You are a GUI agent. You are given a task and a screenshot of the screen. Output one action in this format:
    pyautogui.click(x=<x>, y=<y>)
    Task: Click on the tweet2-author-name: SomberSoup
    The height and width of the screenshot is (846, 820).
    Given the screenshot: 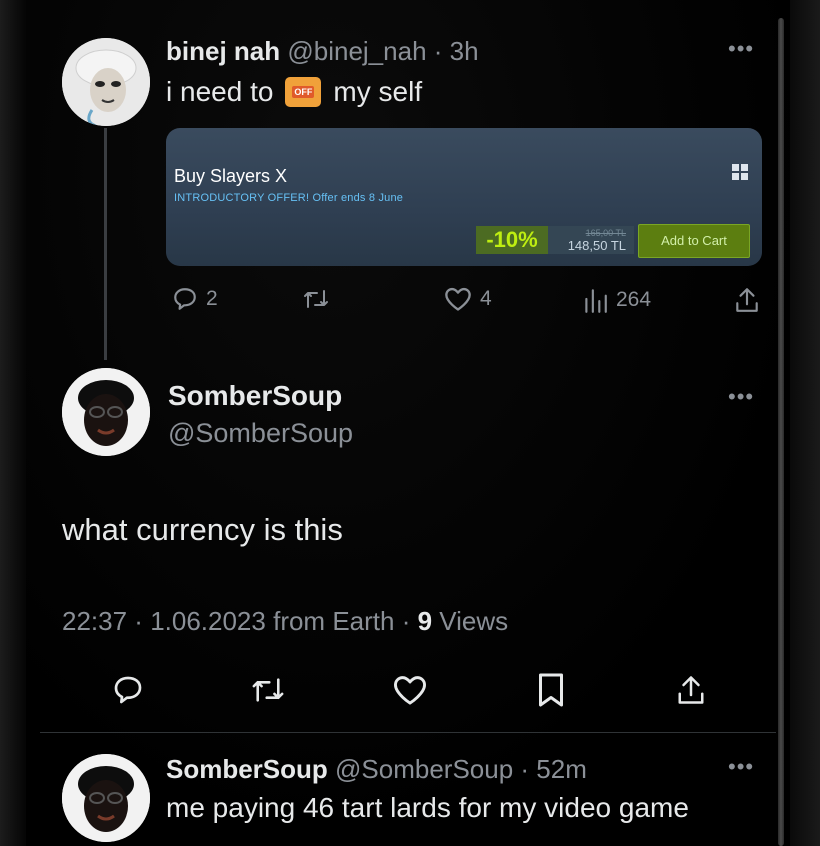 What is the action you would take?
    pyautogui.click(x=255, y=396)
    